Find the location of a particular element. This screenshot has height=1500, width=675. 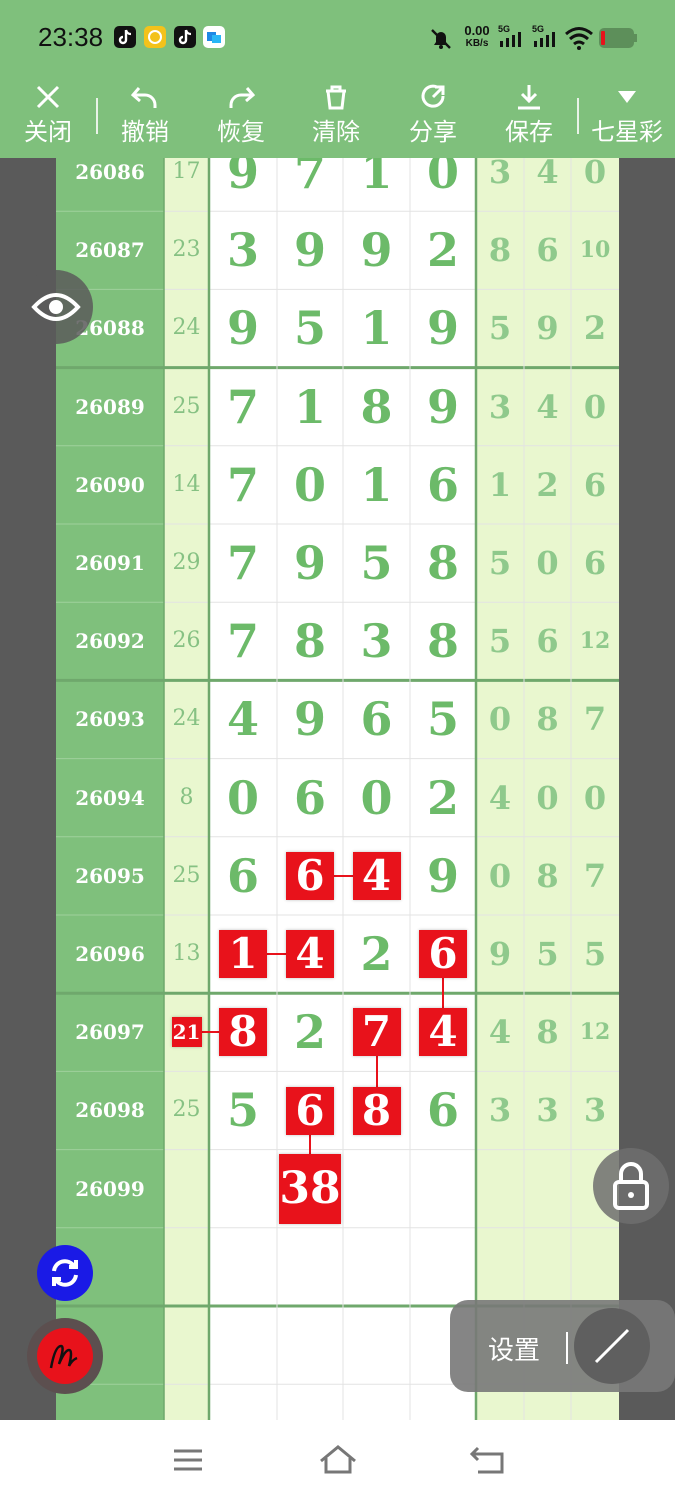

sum-value: 13 is located at coordinates (186, 953).